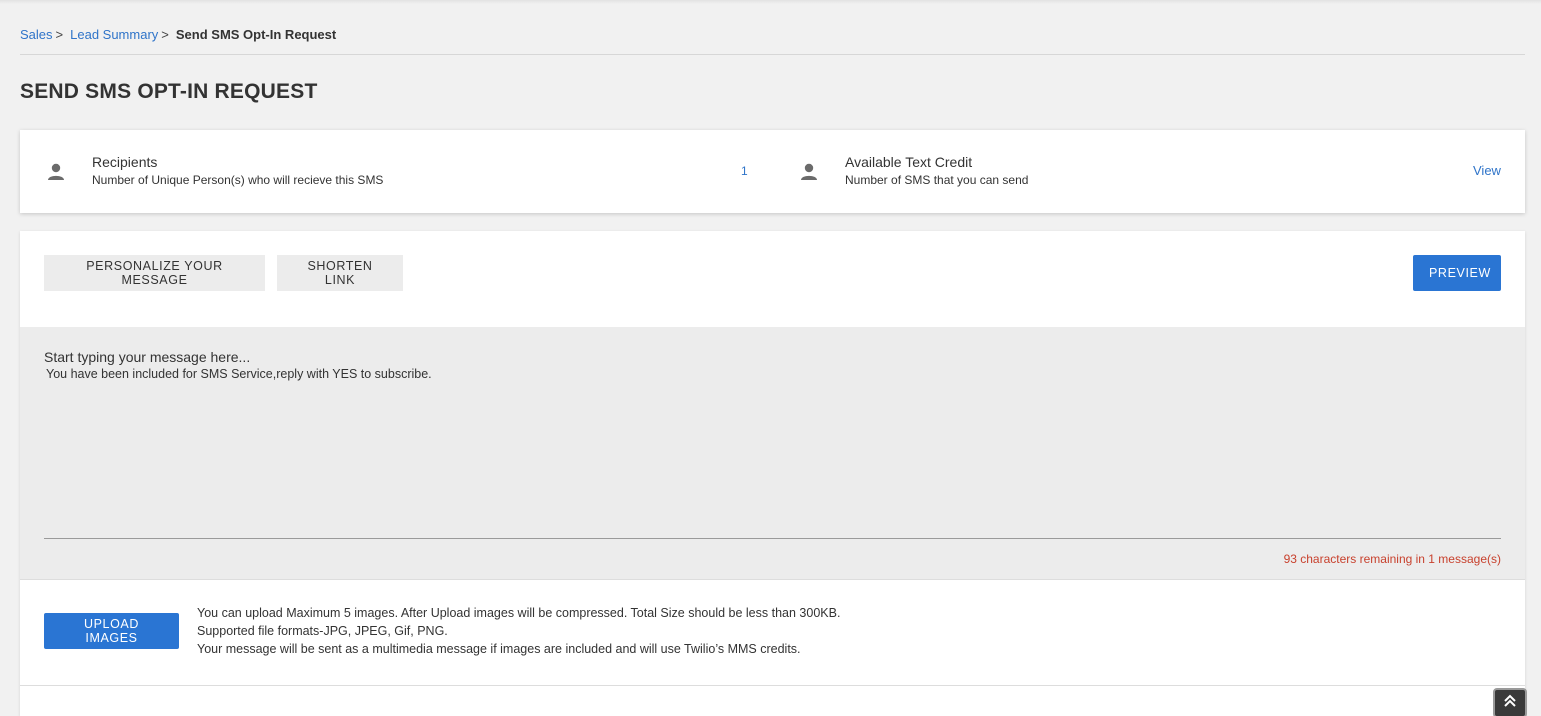  I want to click on preview-button: PREVIEW, so click(1457, 273).